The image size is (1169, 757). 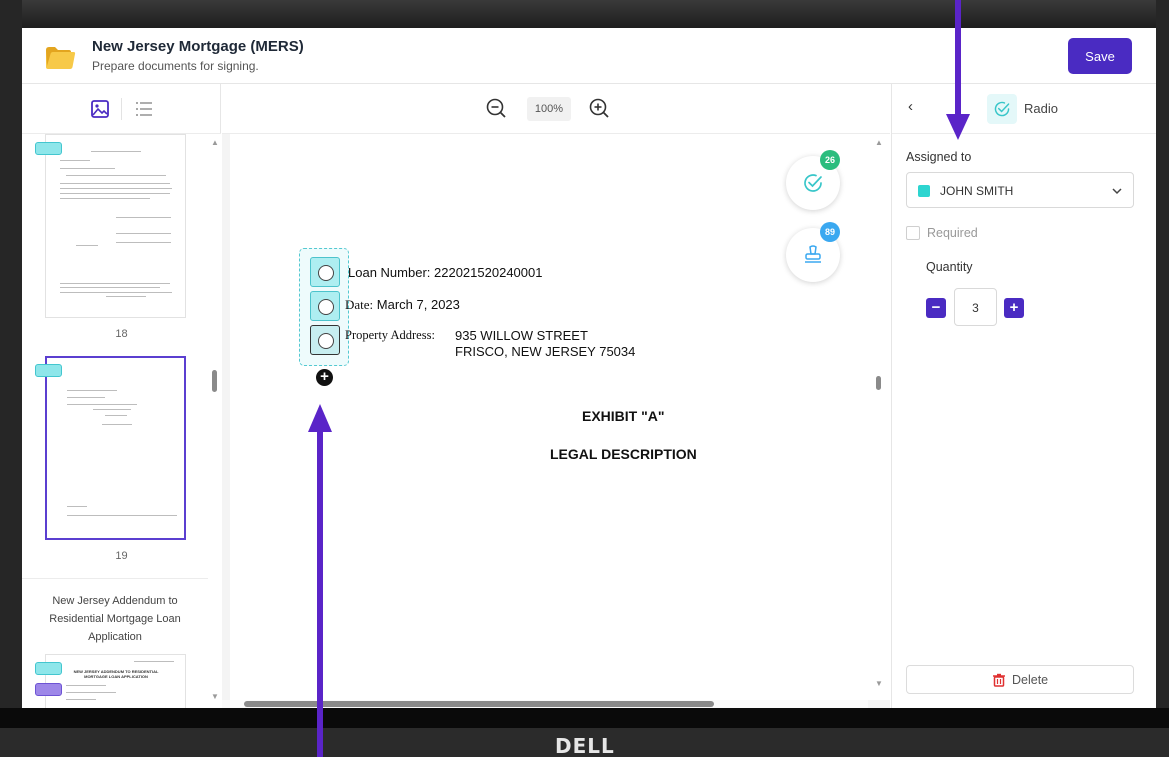 I want to click on document-subtitle: Prepare documents for signing., so click(x=175, y=66).